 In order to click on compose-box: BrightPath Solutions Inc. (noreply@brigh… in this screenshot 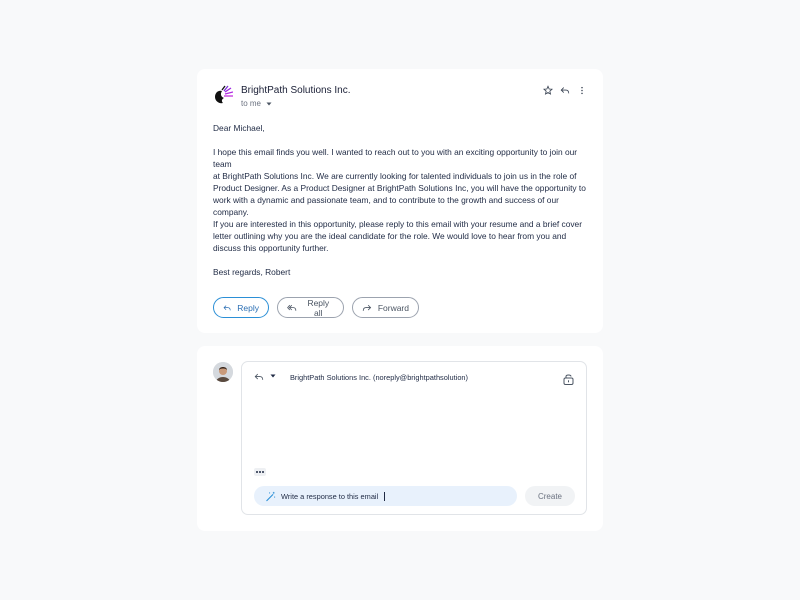, I will do `click(414, 438)`.